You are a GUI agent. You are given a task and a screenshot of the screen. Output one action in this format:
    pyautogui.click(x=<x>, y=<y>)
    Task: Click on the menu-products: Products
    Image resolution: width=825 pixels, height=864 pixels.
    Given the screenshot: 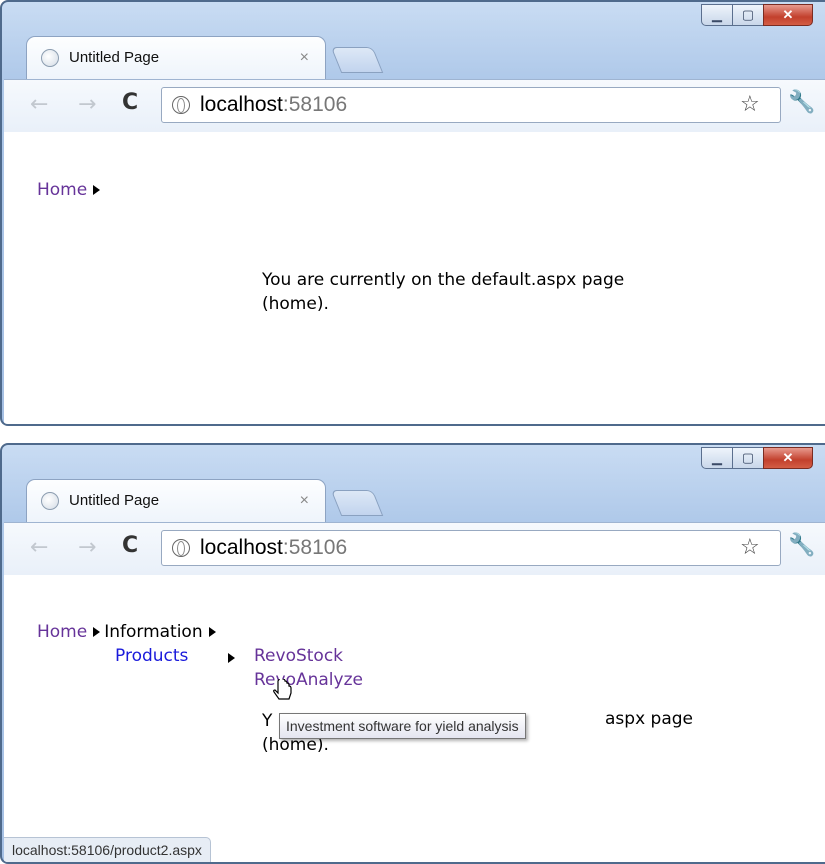 What is the action you would take?
    pyautogui.click(x=151, y=656)
    